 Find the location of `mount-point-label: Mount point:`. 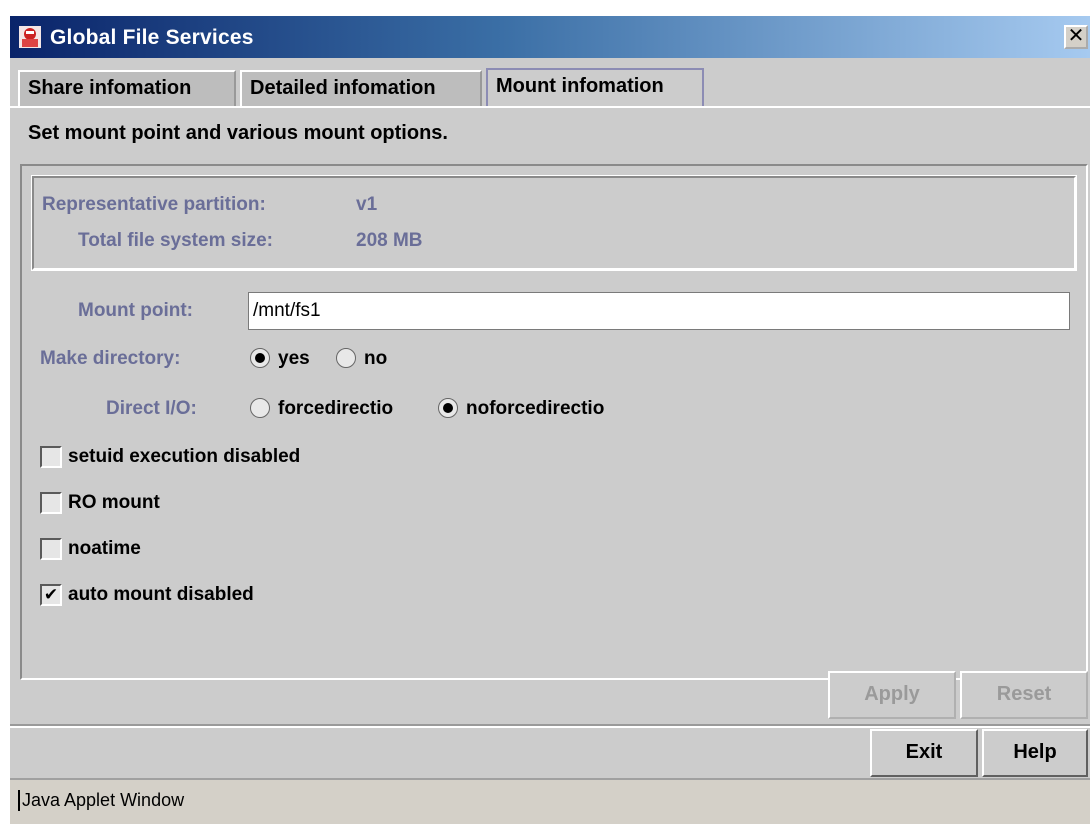

mount-point-label: Mount point: is located at coordinates (136, 310).